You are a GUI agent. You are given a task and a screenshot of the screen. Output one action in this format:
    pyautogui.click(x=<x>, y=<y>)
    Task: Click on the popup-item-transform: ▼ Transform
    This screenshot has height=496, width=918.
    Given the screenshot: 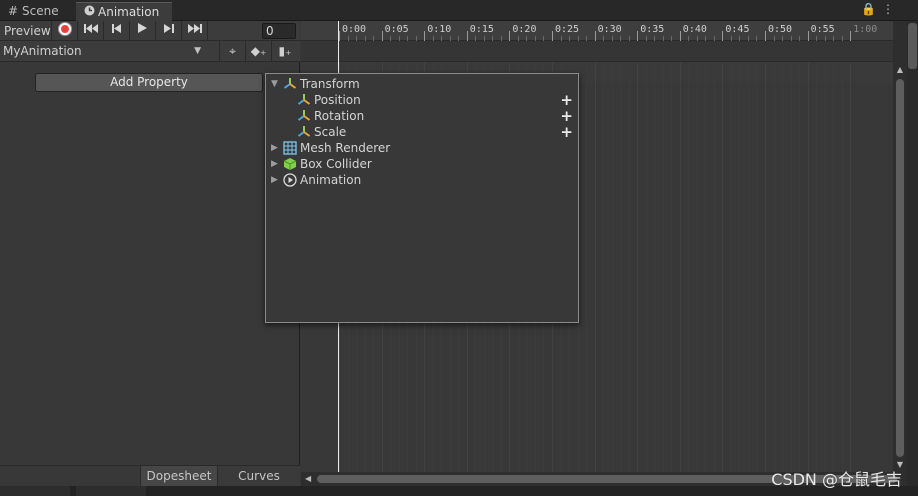 What is the action you would take?
    pyautogui.click(x=422, y=84)
    